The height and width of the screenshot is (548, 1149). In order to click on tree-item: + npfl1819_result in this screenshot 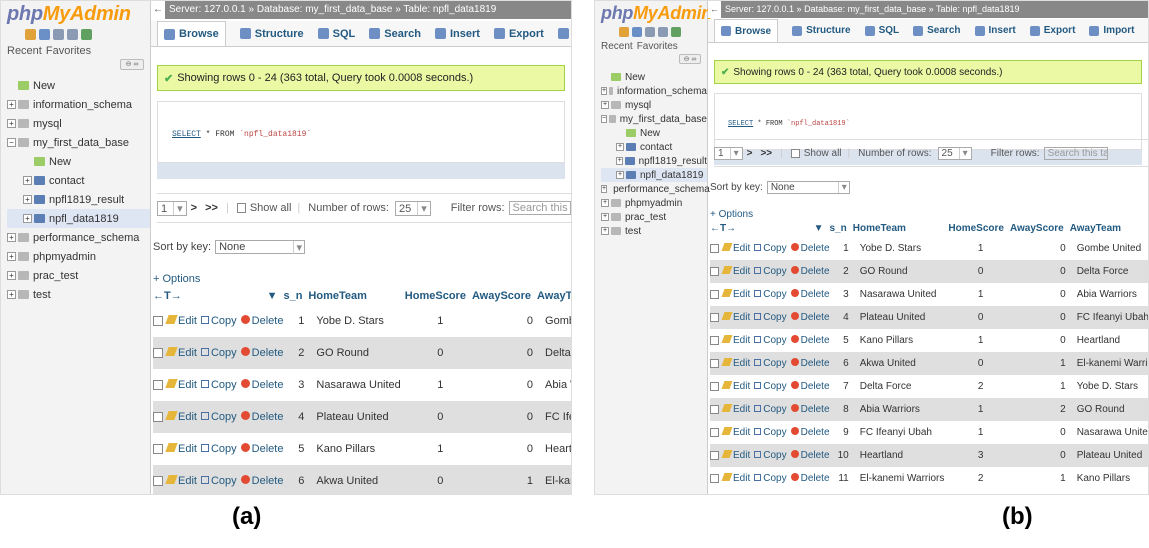, I will do `click(78, 199)`.